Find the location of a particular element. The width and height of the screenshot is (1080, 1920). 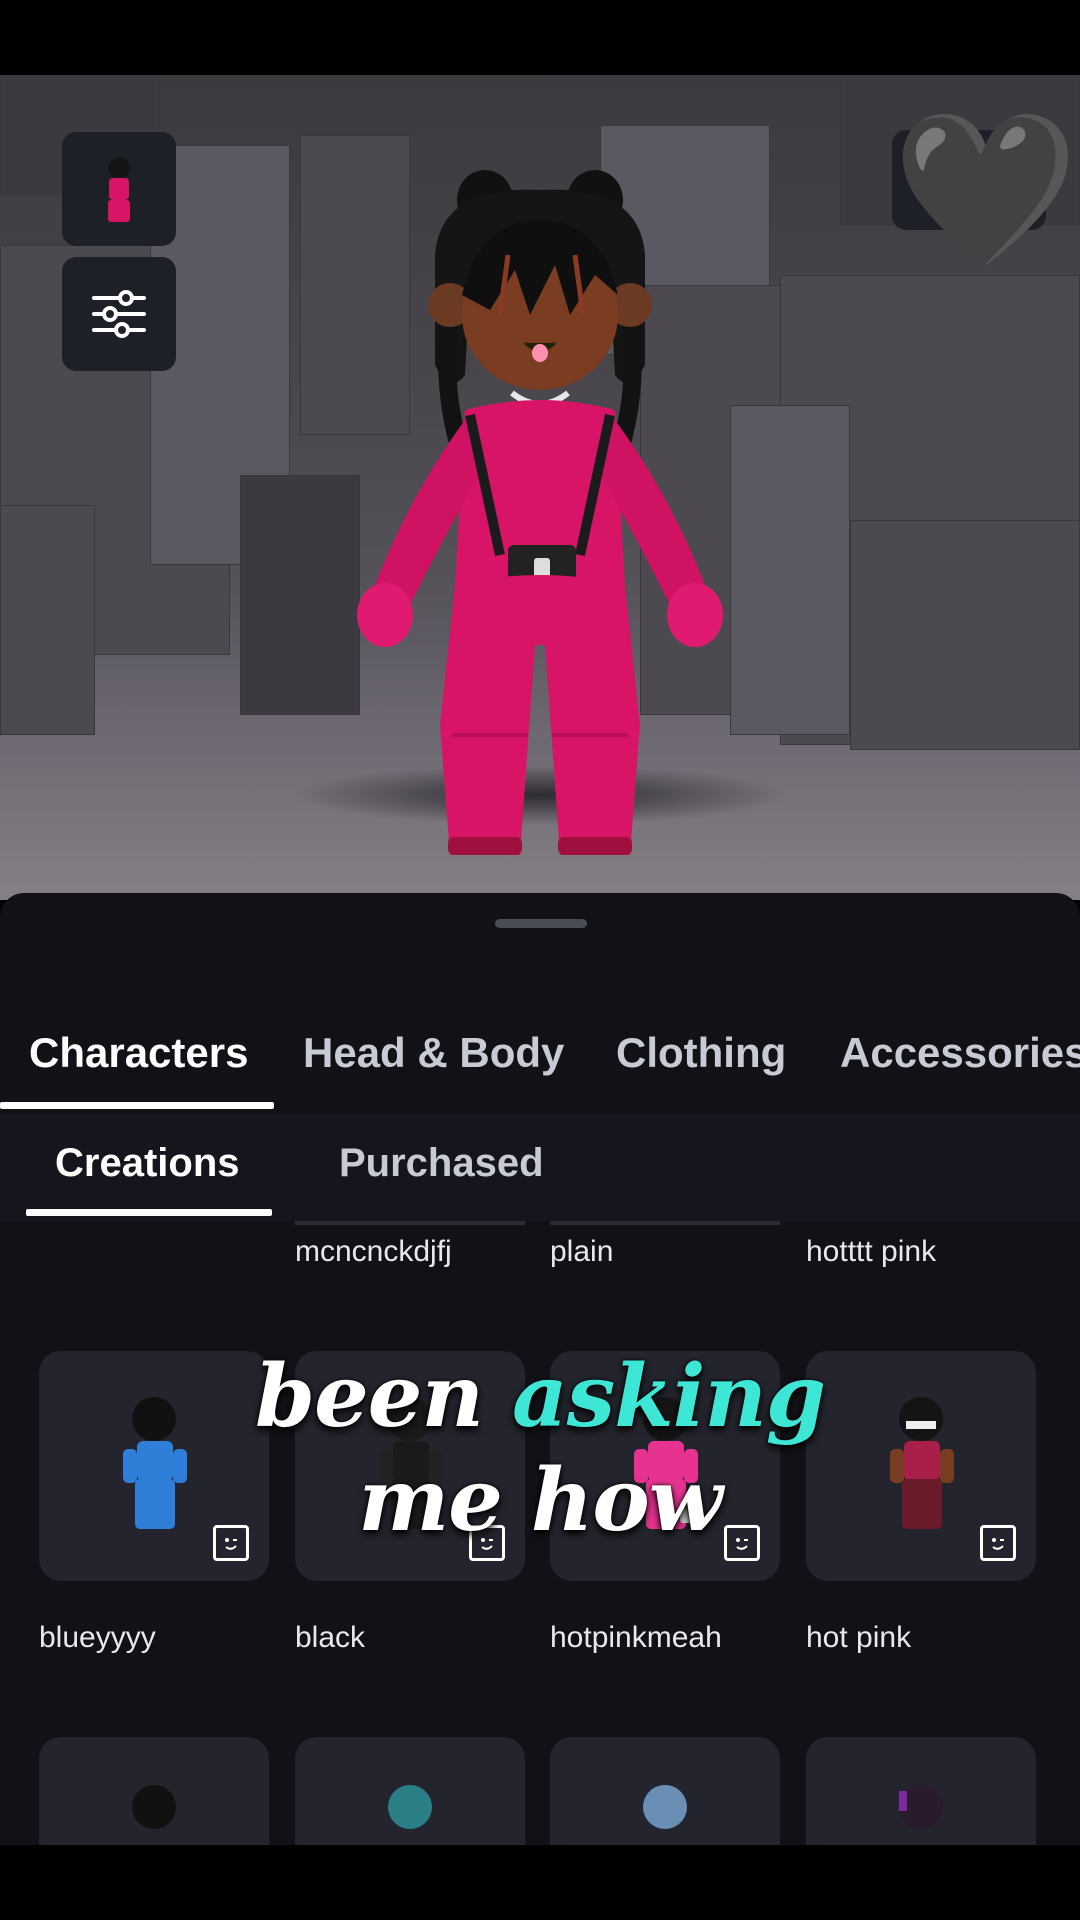

character-name: plain is located at coordinates (582, 1251).